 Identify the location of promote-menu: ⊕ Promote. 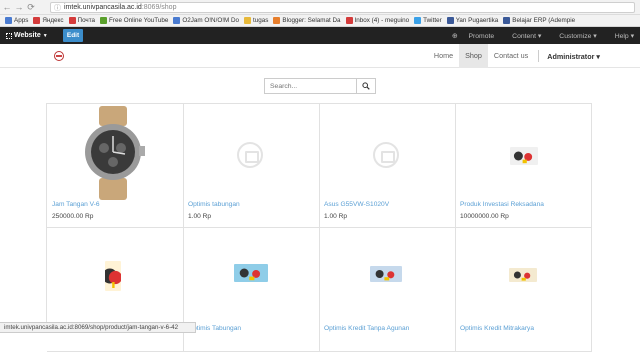
(468, 36).